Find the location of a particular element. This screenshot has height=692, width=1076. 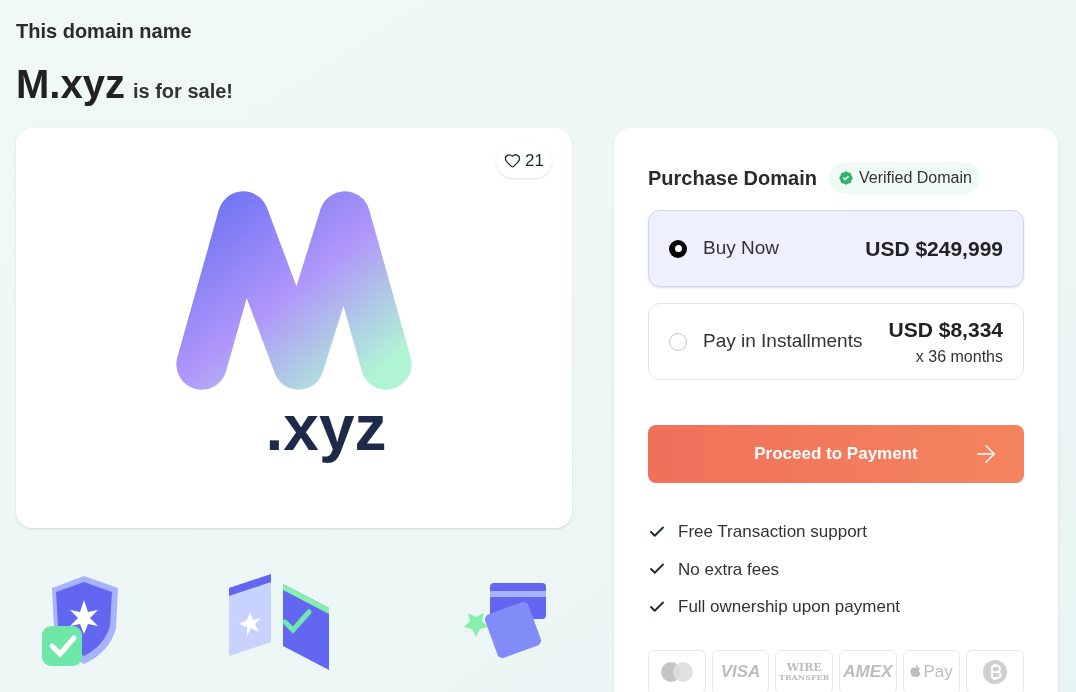

overlapping-circles-icon is located at coordinates (676, 671).